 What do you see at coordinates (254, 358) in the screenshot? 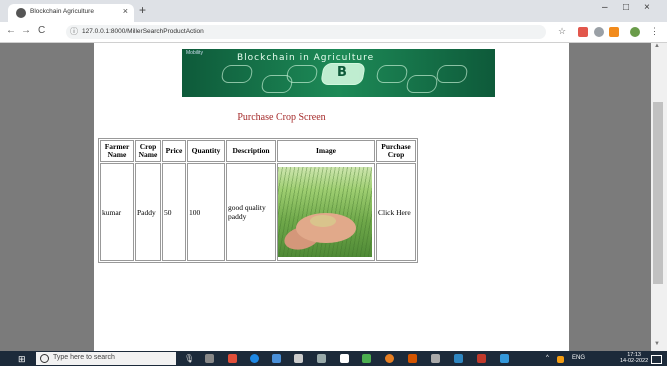
I see `edge-browser-icon` at bounding box center [254, 358].